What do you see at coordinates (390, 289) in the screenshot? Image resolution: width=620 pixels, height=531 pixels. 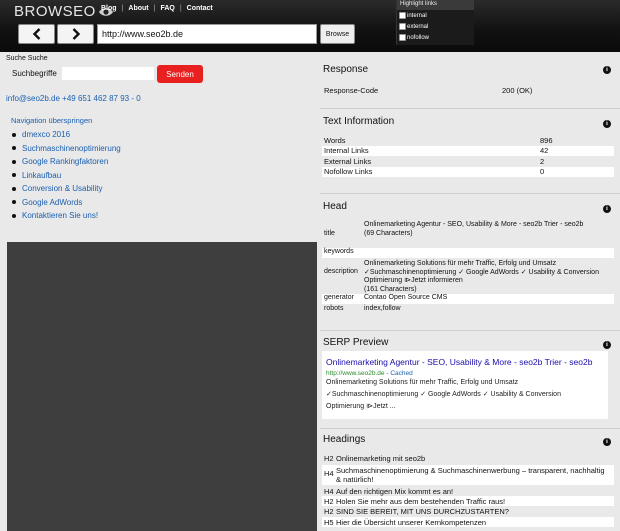 I see `head-description-length: (161 Characters)` at bounding box center [390, 289].